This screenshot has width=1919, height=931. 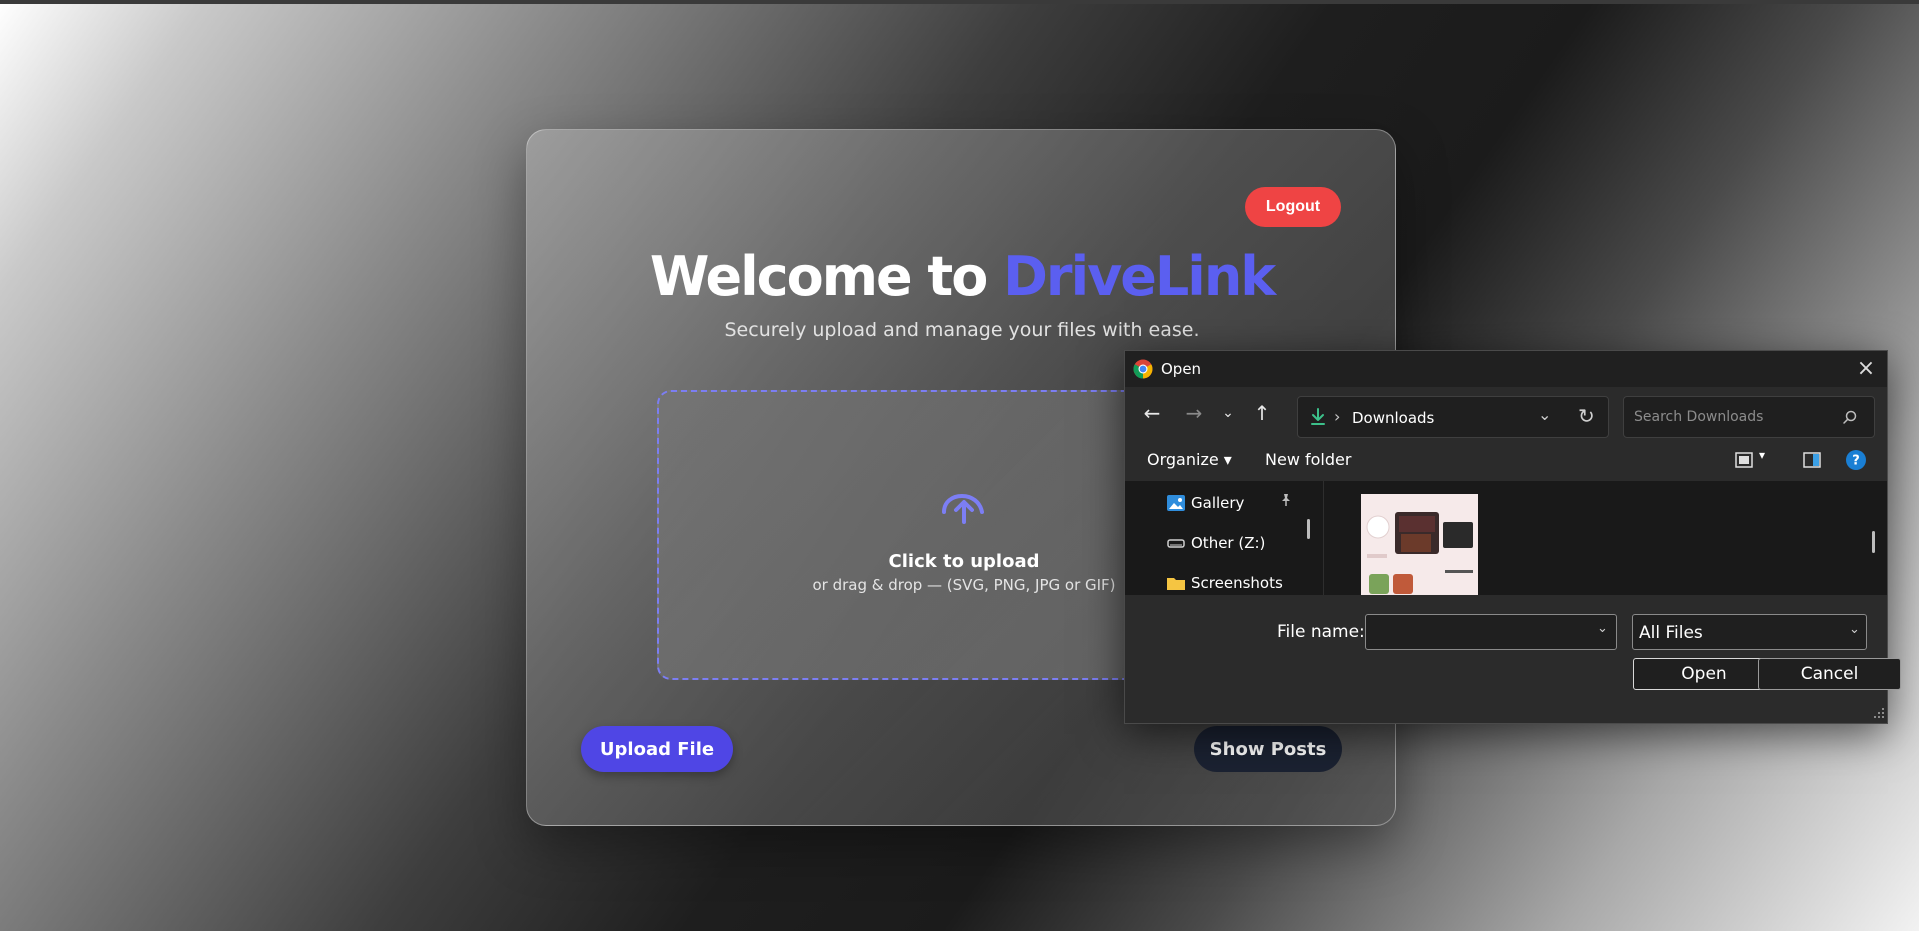 What do you see at coordinates (1812, 460) in the screenshot?
I see `preview-pane-icon` at bounding box center [1812, 460].